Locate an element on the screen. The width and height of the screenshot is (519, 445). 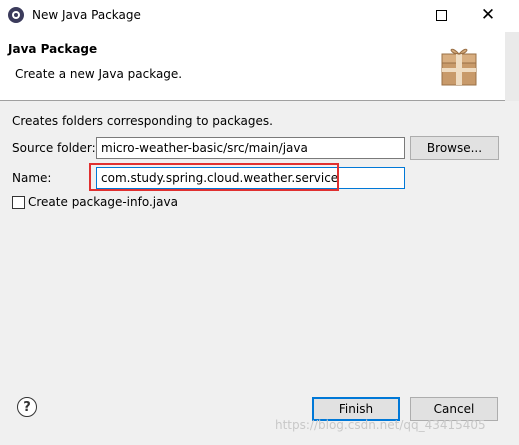
help-icon: ? is located at coordinates (27, 407).